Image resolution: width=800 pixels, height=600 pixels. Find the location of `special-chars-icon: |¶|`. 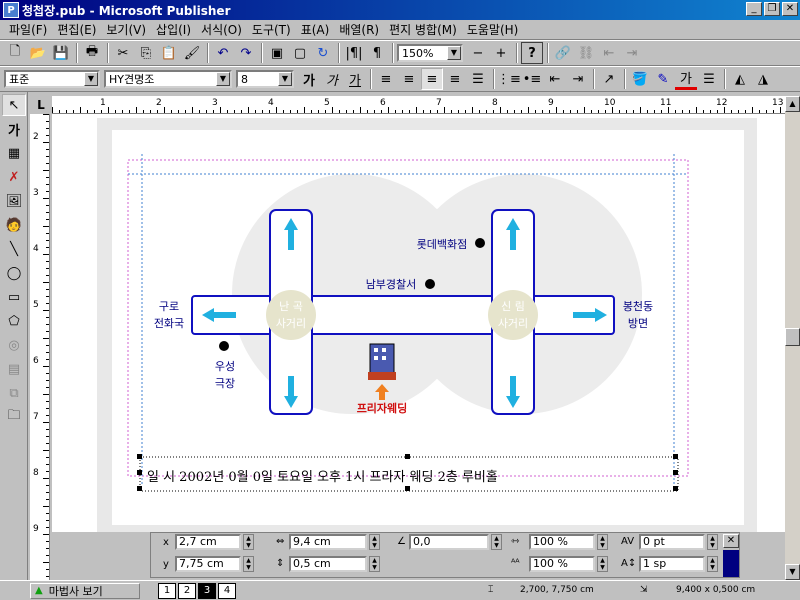

special-chars-icon: |¶| is located at coordinates (354, 53).